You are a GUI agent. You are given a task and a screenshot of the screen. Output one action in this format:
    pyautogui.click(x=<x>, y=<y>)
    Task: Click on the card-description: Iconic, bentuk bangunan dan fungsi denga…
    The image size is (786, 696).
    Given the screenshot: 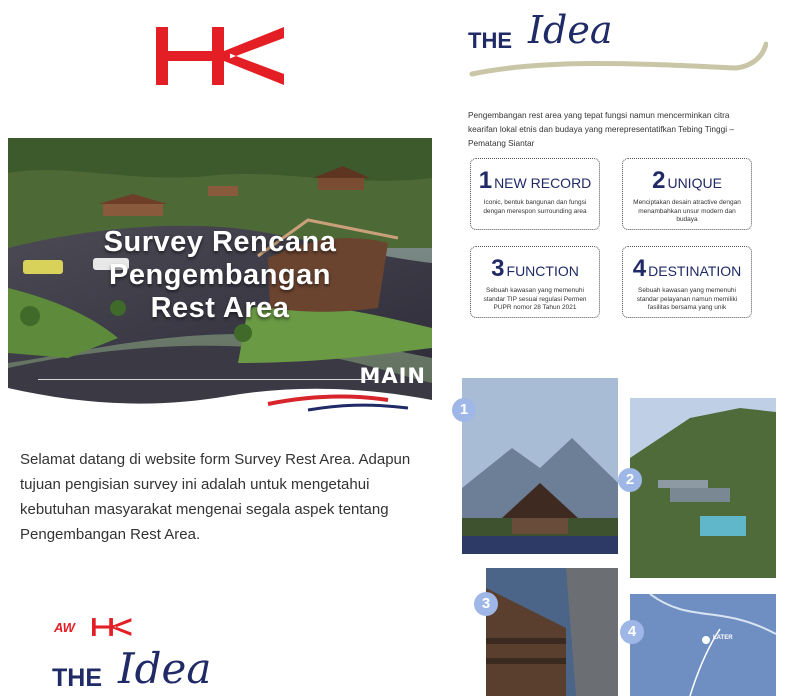 What is the action you would take?
    pyautogui.click(x=535, y=207)
    